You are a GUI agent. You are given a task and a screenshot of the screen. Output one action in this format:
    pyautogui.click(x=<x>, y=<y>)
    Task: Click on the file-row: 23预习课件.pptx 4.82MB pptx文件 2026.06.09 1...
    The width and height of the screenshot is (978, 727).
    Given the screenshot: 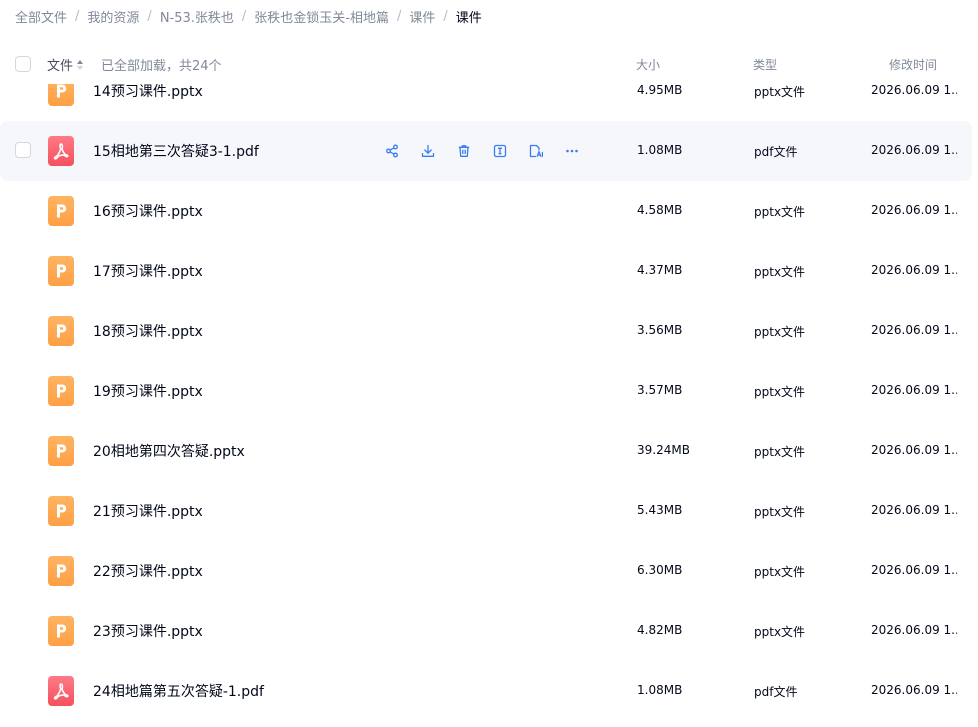 What is the action you would take?
    pyautogui.click(x=486, y=631)
    